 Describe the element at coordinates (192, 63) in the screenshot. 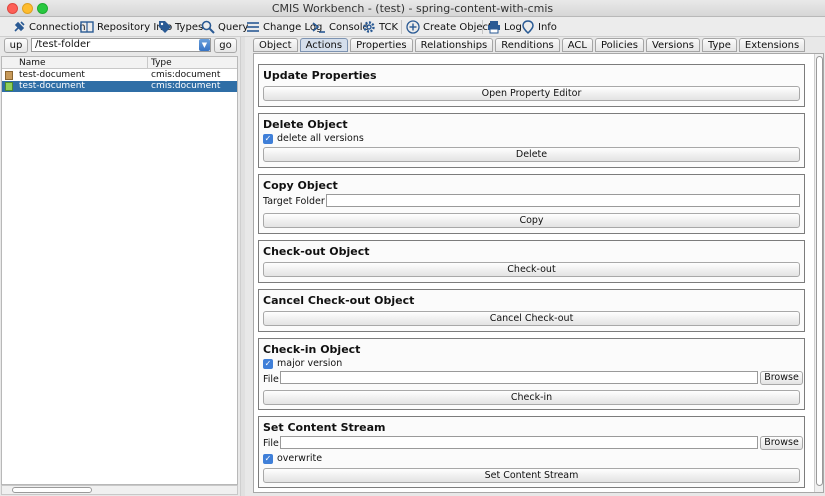

I see `column-header-type: Type` at that location.